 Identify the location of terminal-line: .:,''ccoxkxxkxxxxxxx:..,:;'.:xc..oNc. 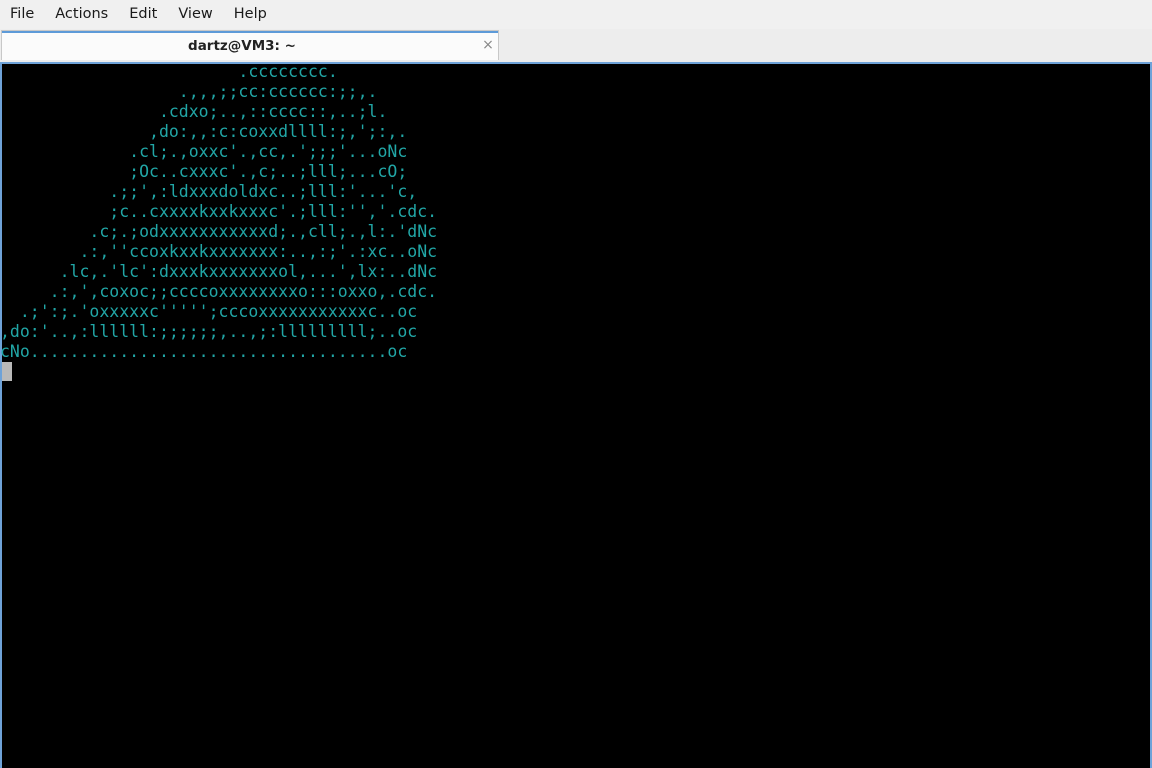
(219, 251).